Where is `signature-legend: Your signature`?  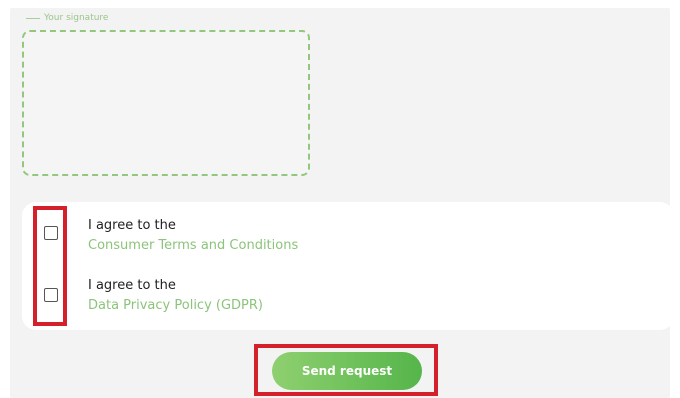
signature-legend: Your signature is located at coordinates (67, 18).